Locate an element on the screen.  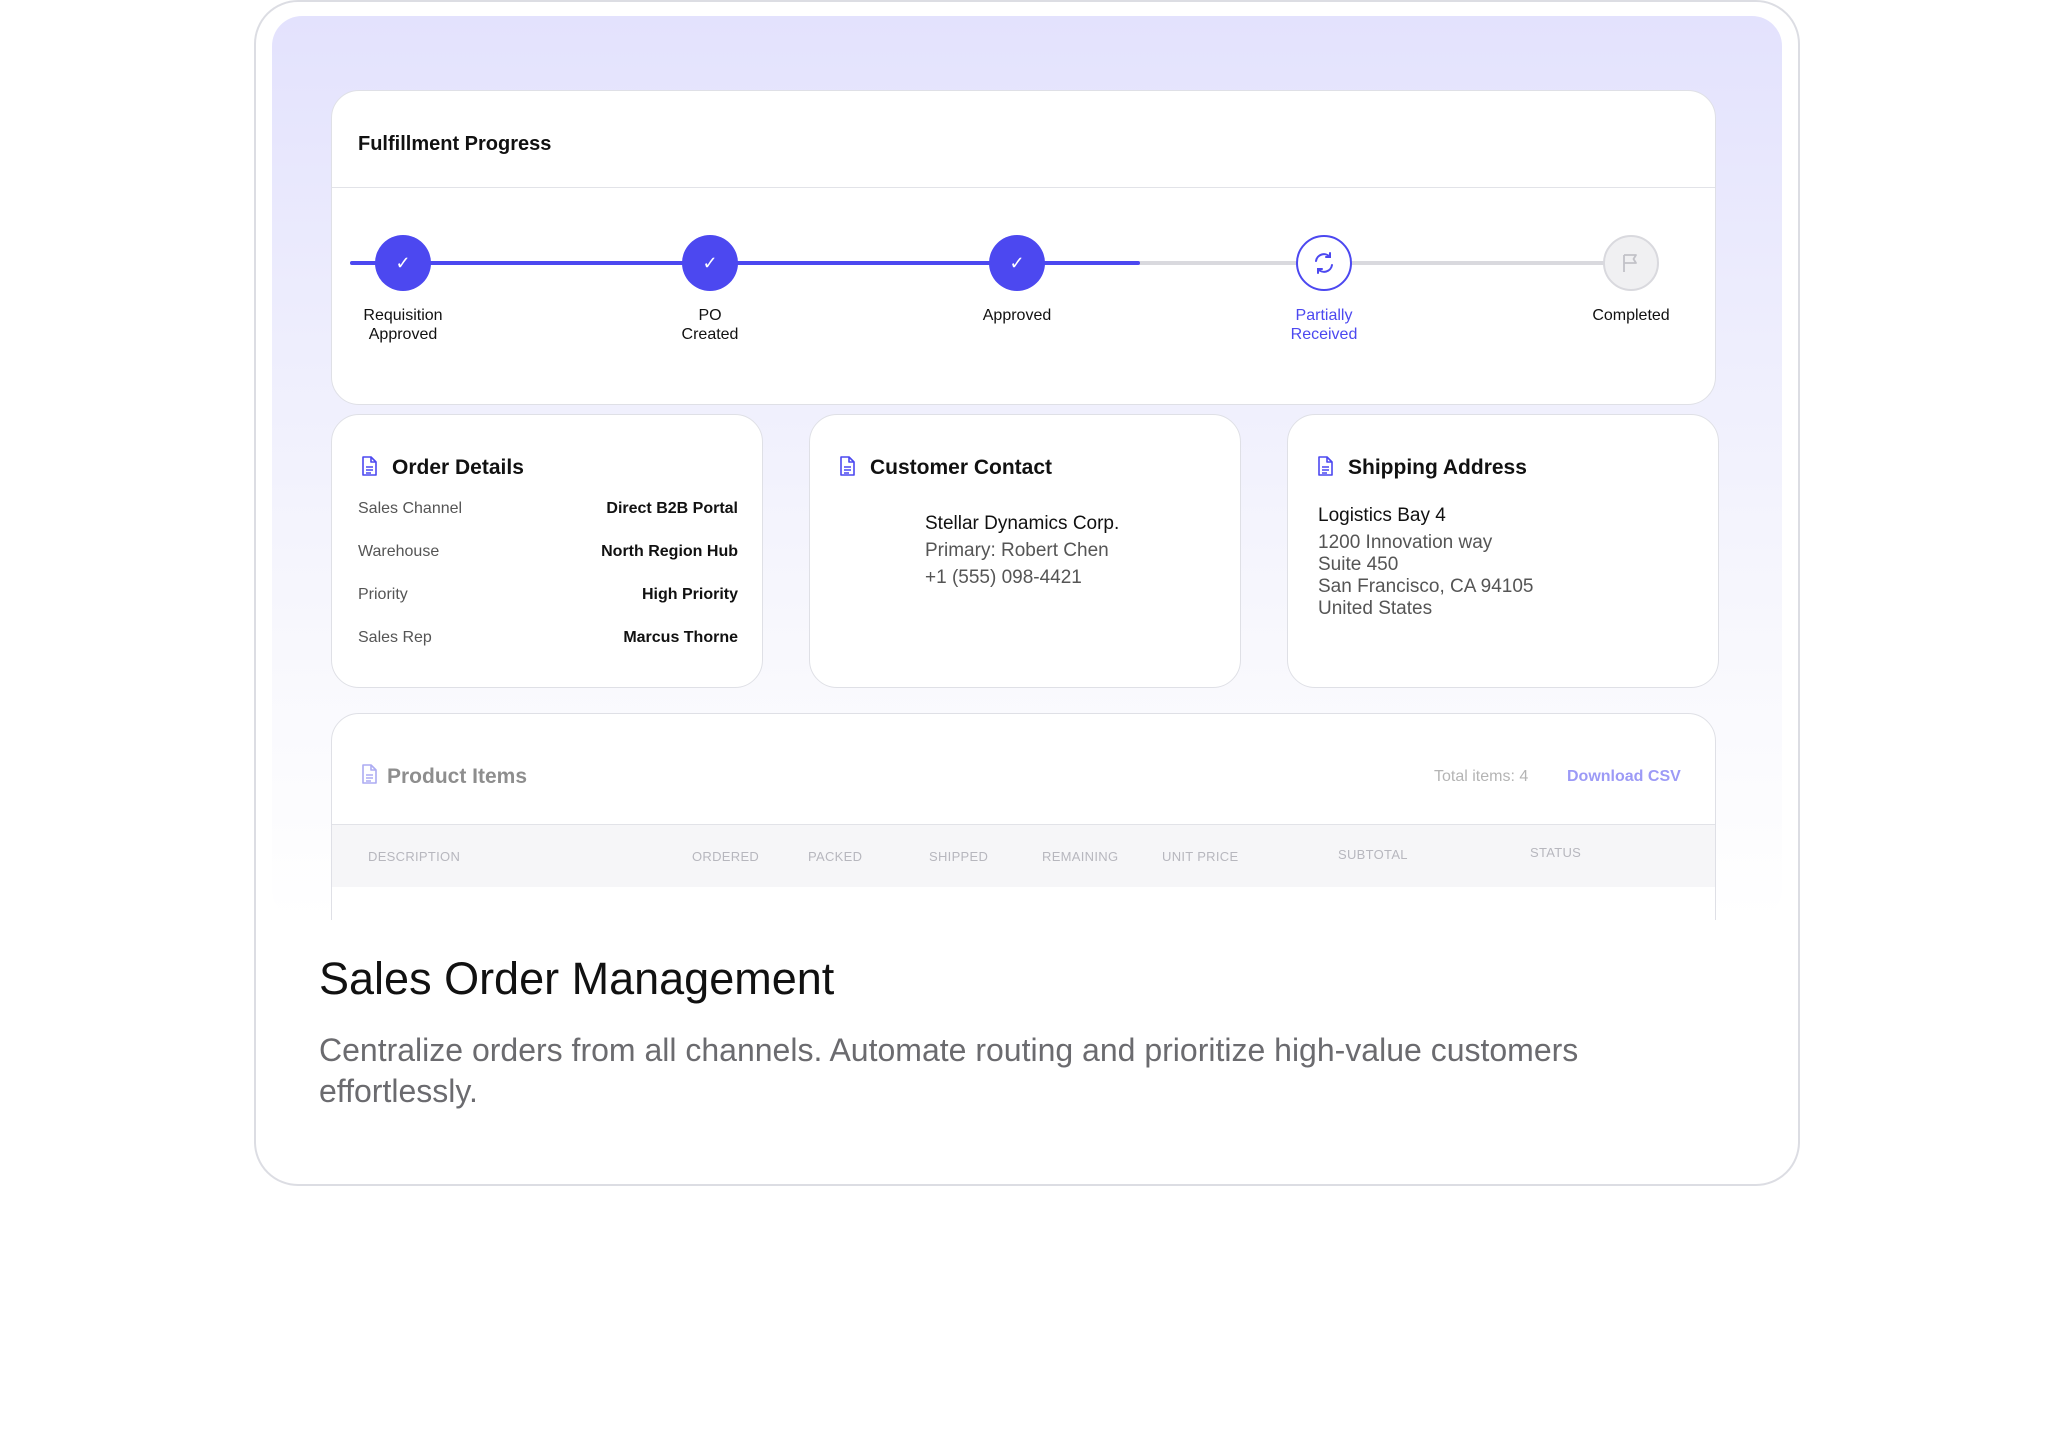
total-items-count: Total items: 4 is located at coordinates (1481, 776).